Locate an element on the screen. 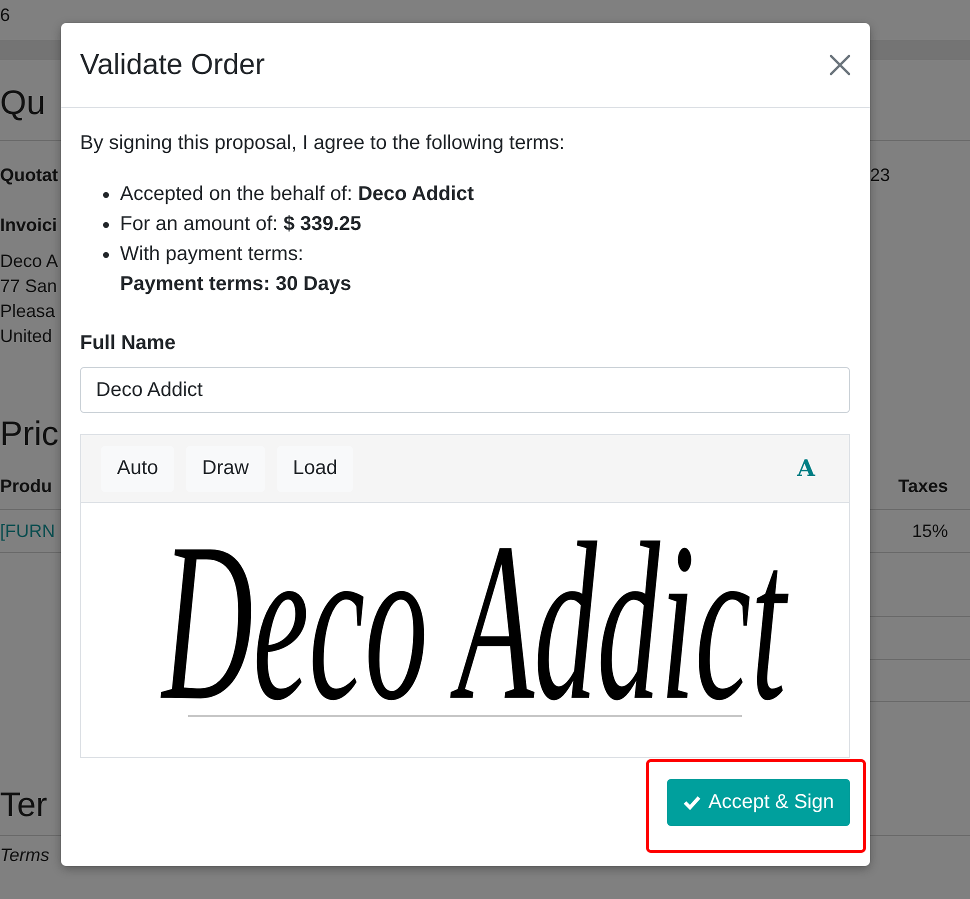 Image resolution: width=970 pixels, height=899 pixels. field-label: Quotat is located at coordinates (29, 175).